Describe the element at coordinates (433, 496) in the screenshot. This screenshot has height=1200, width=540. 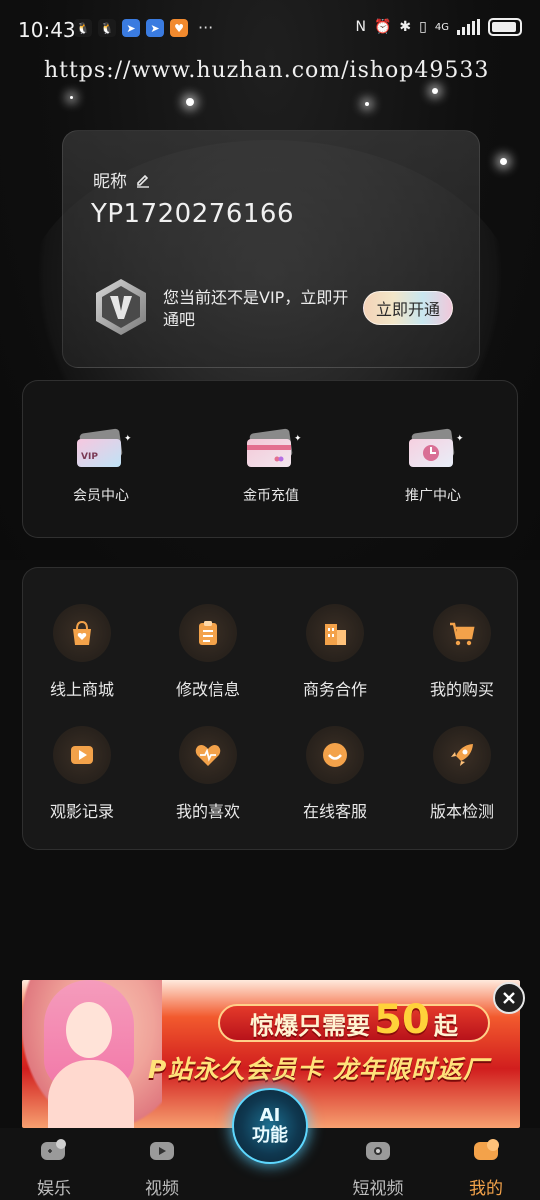
I see `quick-label: 推广中心` at that location.